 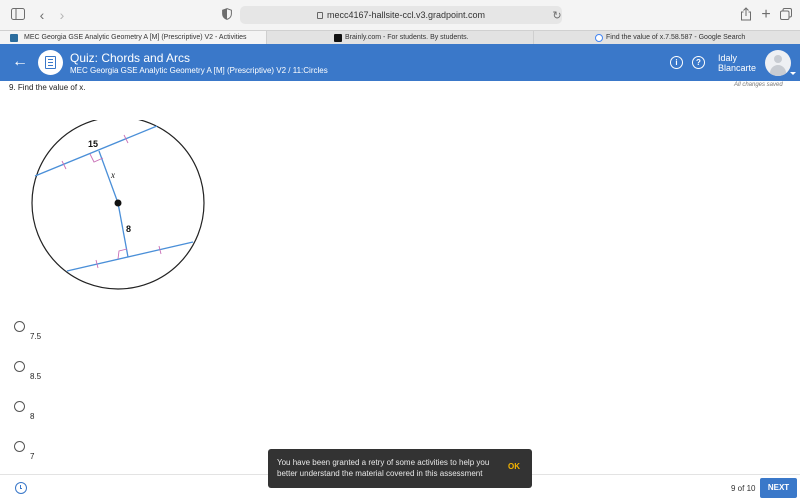 I want to click on answer-option-a: 7.5, so click(x=74, y=333).